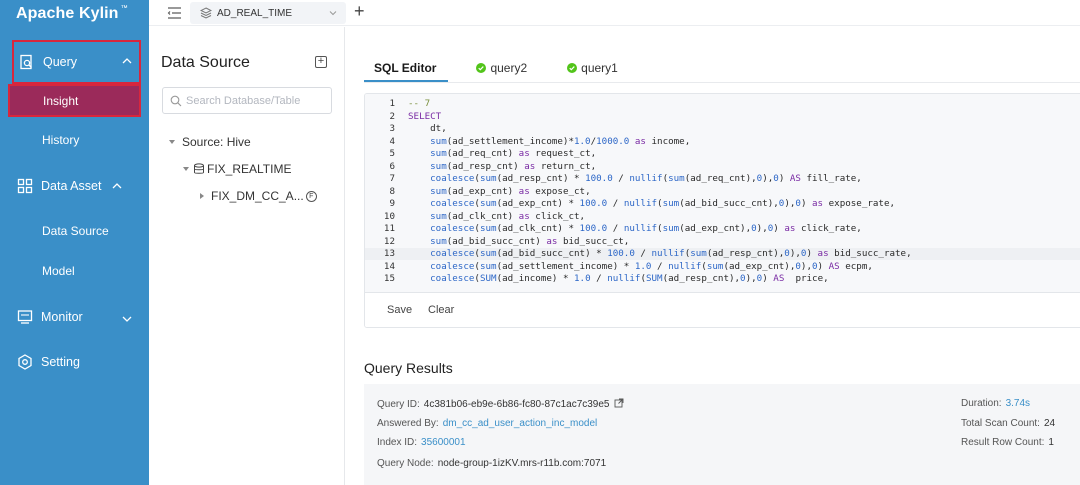 The image size is (1080, 485). I want to click on code-line: 5 sum(ad_req_cnt) as request_ct,, so click(722, 154).